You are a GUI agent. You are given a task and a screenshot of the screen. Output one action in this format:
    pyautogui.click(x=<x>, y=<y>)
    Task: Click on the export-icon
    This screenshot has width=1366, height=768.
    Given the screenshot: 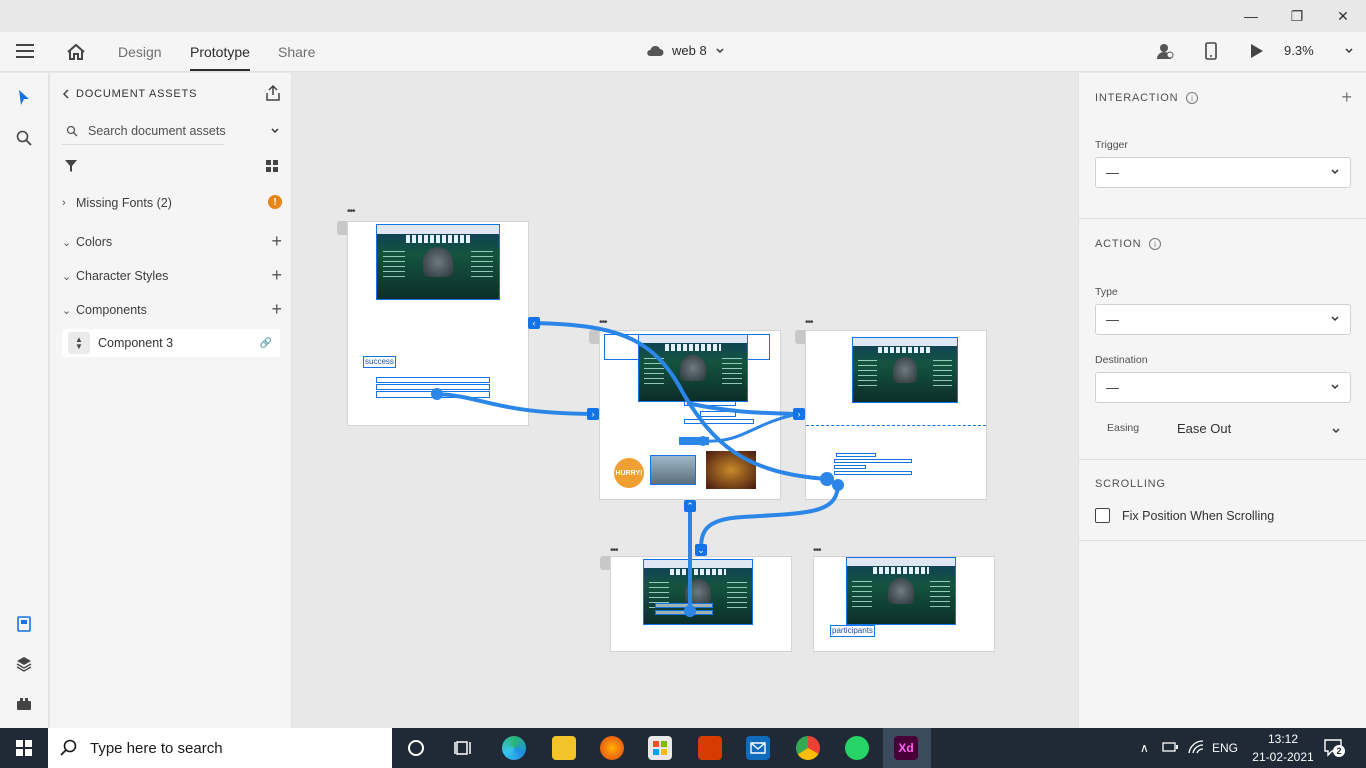 What is the action you would take?
    pyautogui.click(x=273, y=95)
    